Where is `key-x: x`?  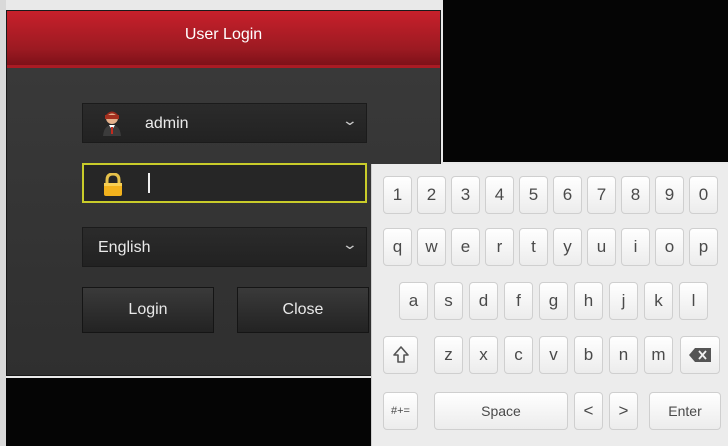 key-x: x is located at coordinates (483, 355).